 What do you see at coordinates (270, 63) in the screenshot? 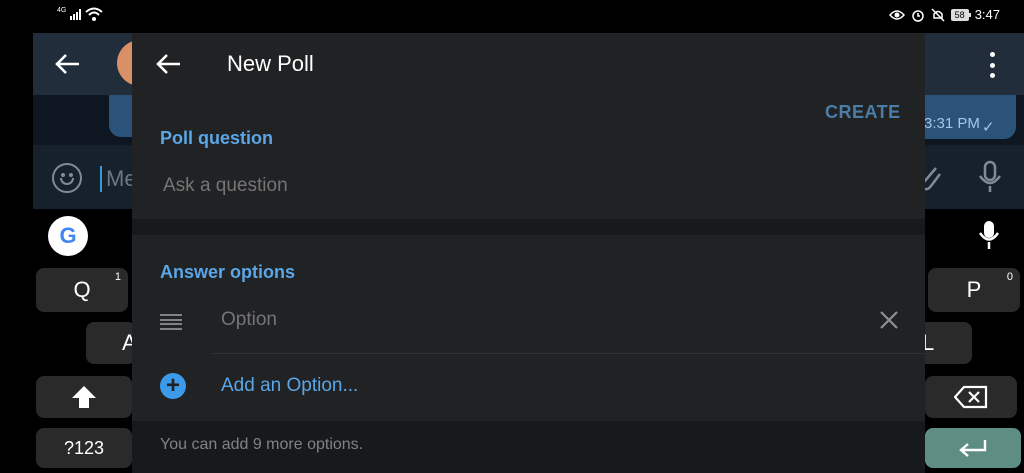
I see `dialog-title: New Poll` at bounding box center [270, 63].